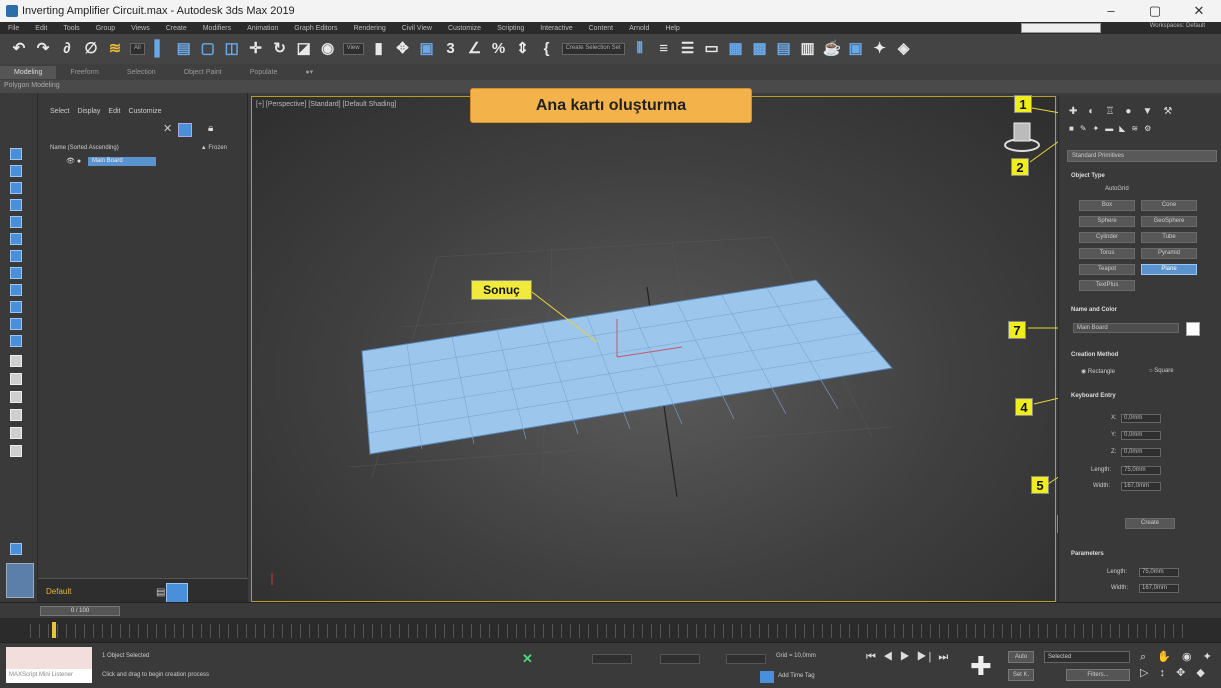 Image resolution: width=1221 pixels, height=688 pixels. I want to click on systems-icon: ⚙, so click(1147, 128).